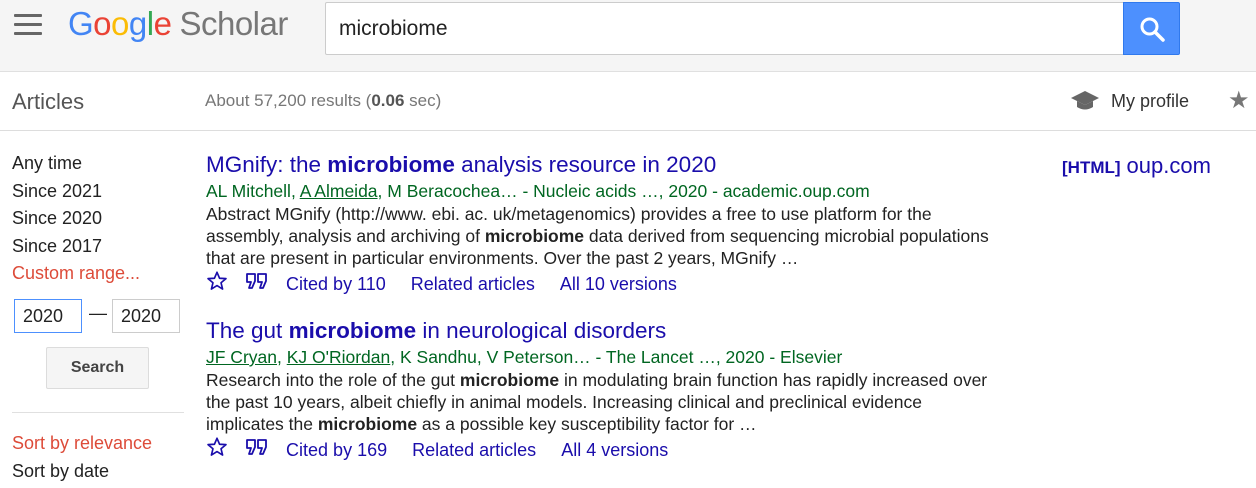  What do you see at coordinates (708, 357) in the screenshot?
I see `publication-info: … - The Lancet …, 2020 - Elsevier` at bounding box center [708, 357].